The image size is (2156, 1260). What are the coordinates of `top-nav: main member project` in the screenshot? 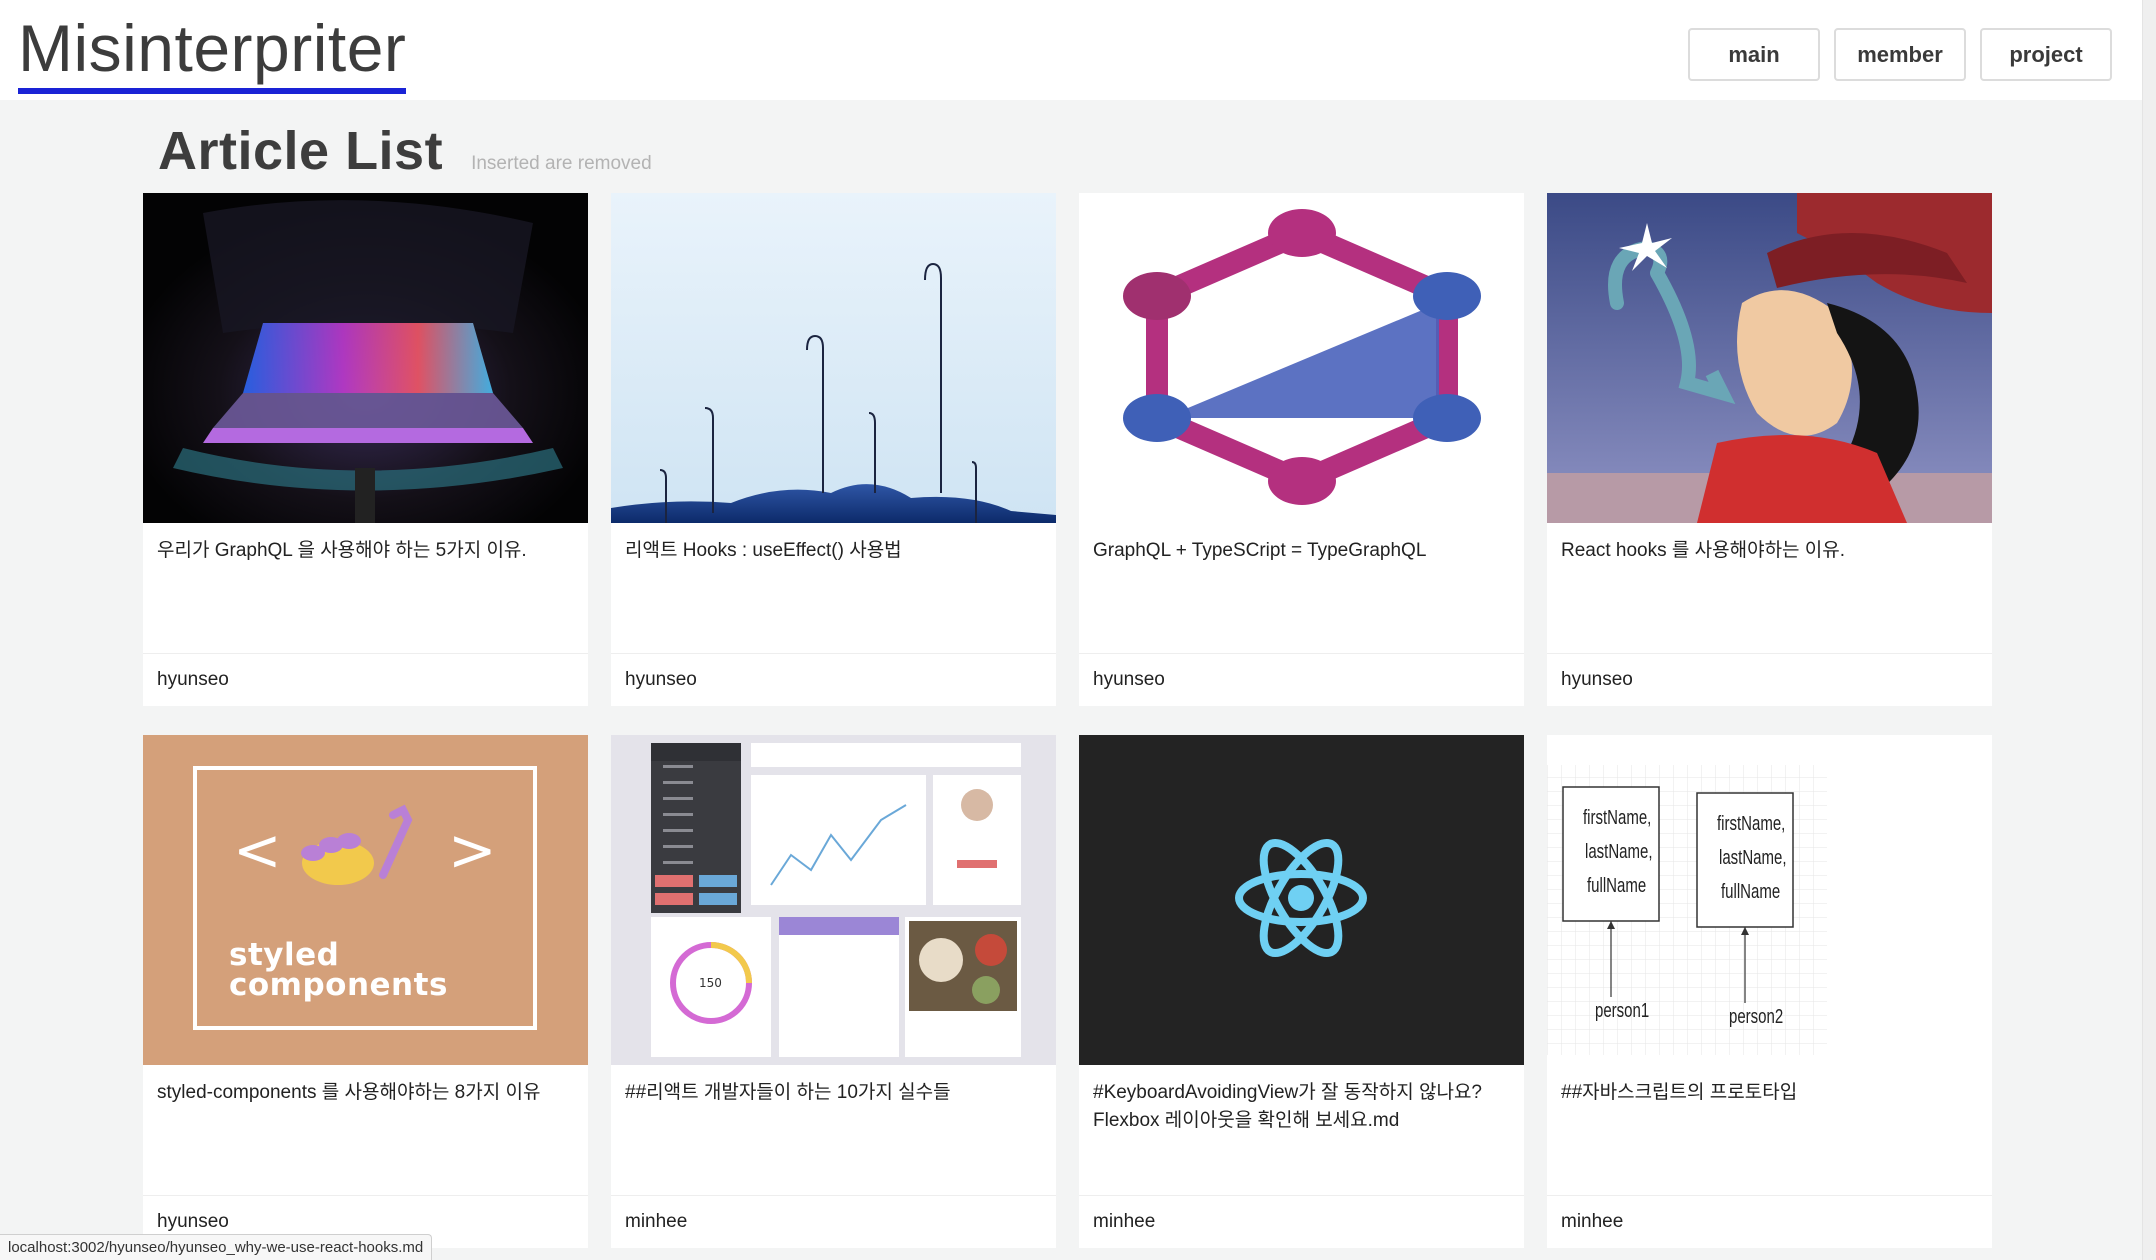 It's located at (1900, 54).